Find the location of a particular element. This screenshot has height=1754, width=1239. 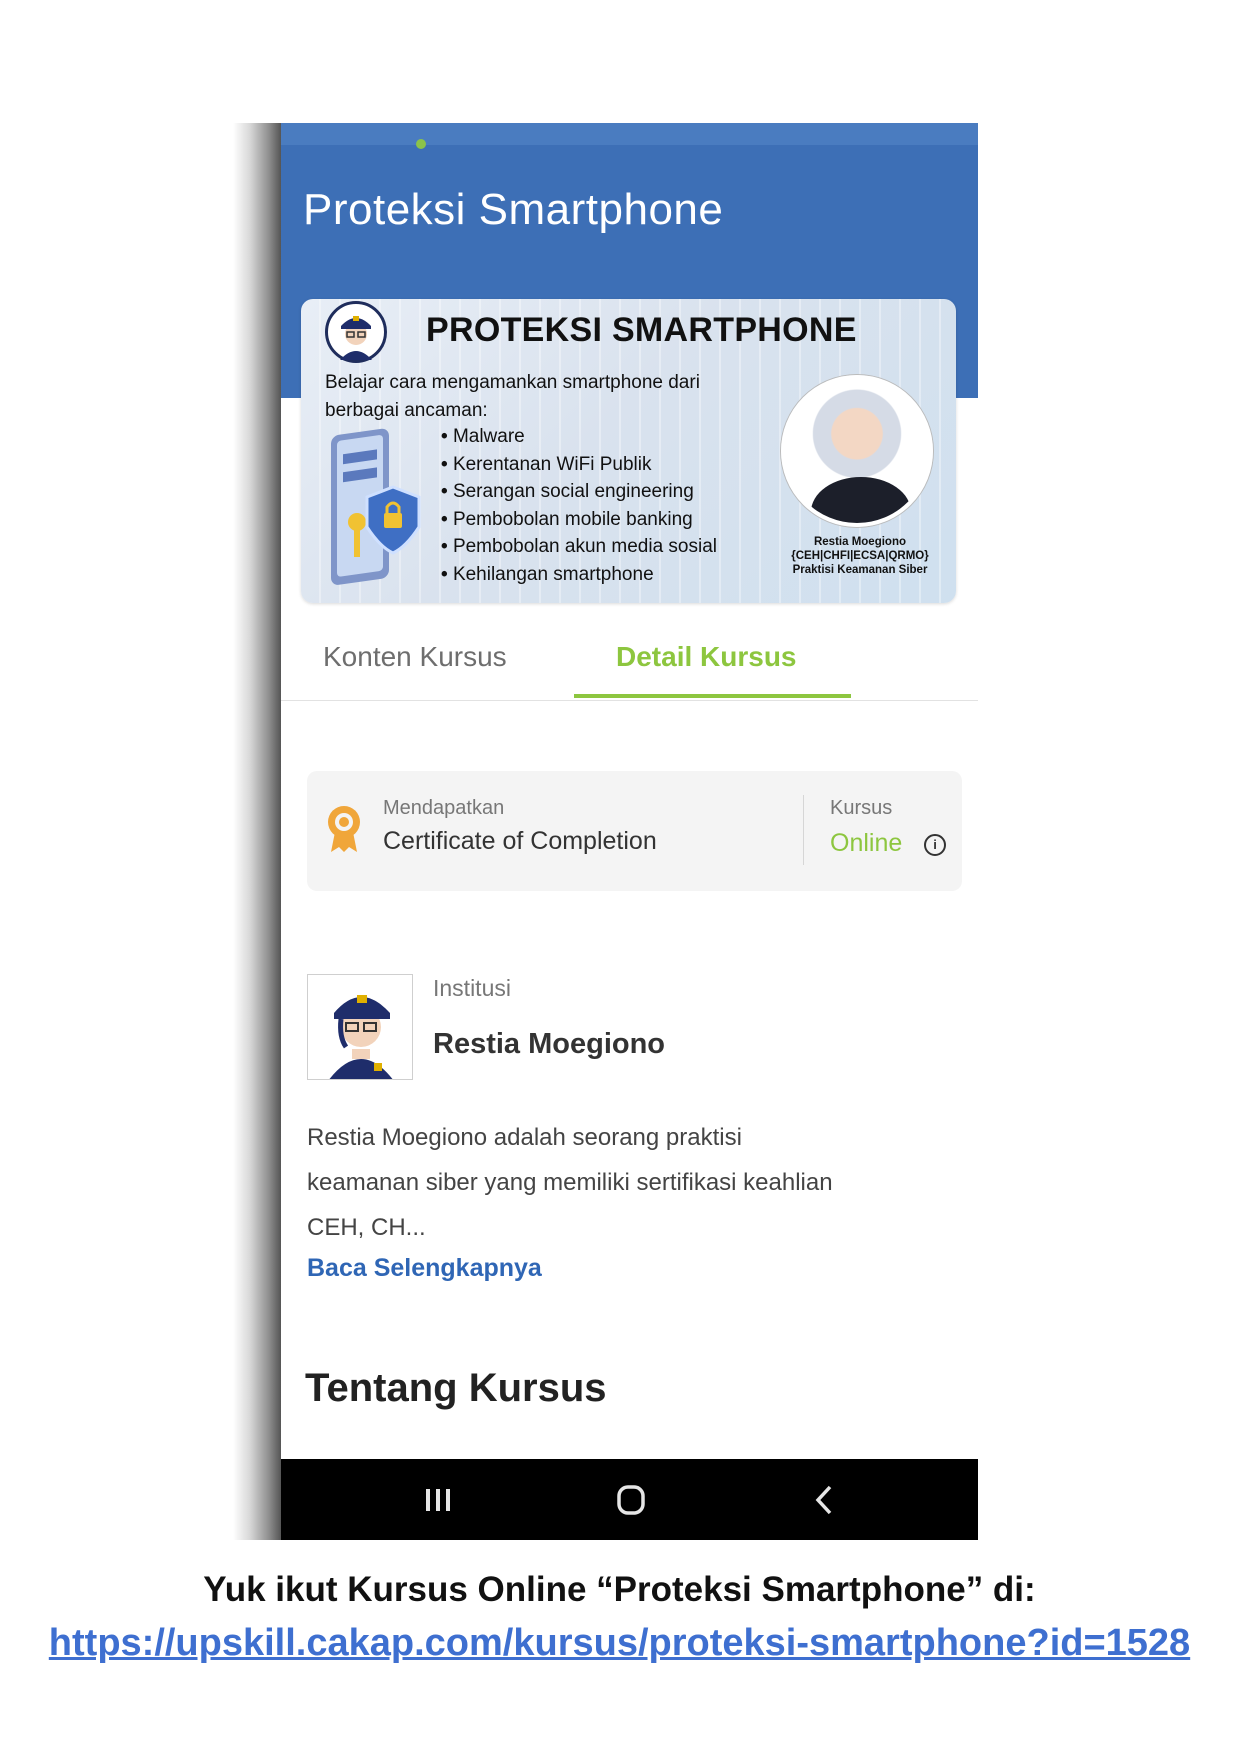

mascot-logo-icon is located at coordinates (356, 332).